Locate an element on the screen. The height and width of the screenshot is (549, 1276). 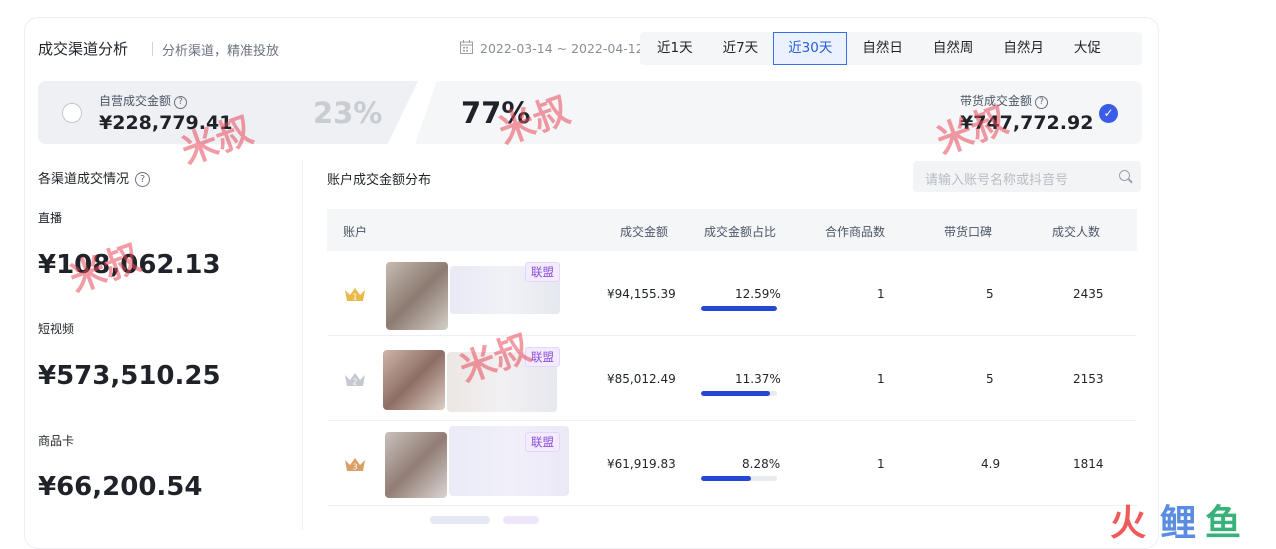
self-operated-label: 自营成交金额? is located at coordinates (143, 100).